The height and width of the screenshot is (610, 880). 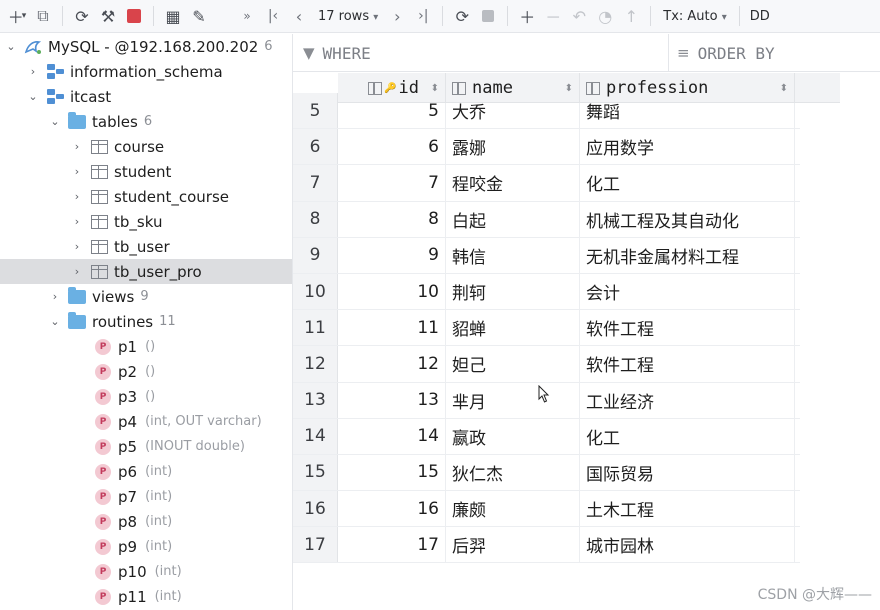 What do you see at coordinates (146, 96) in the screenshot?
I see `tree-schema-itcast: ⌄ itcast` at bounding box center [146, 96].